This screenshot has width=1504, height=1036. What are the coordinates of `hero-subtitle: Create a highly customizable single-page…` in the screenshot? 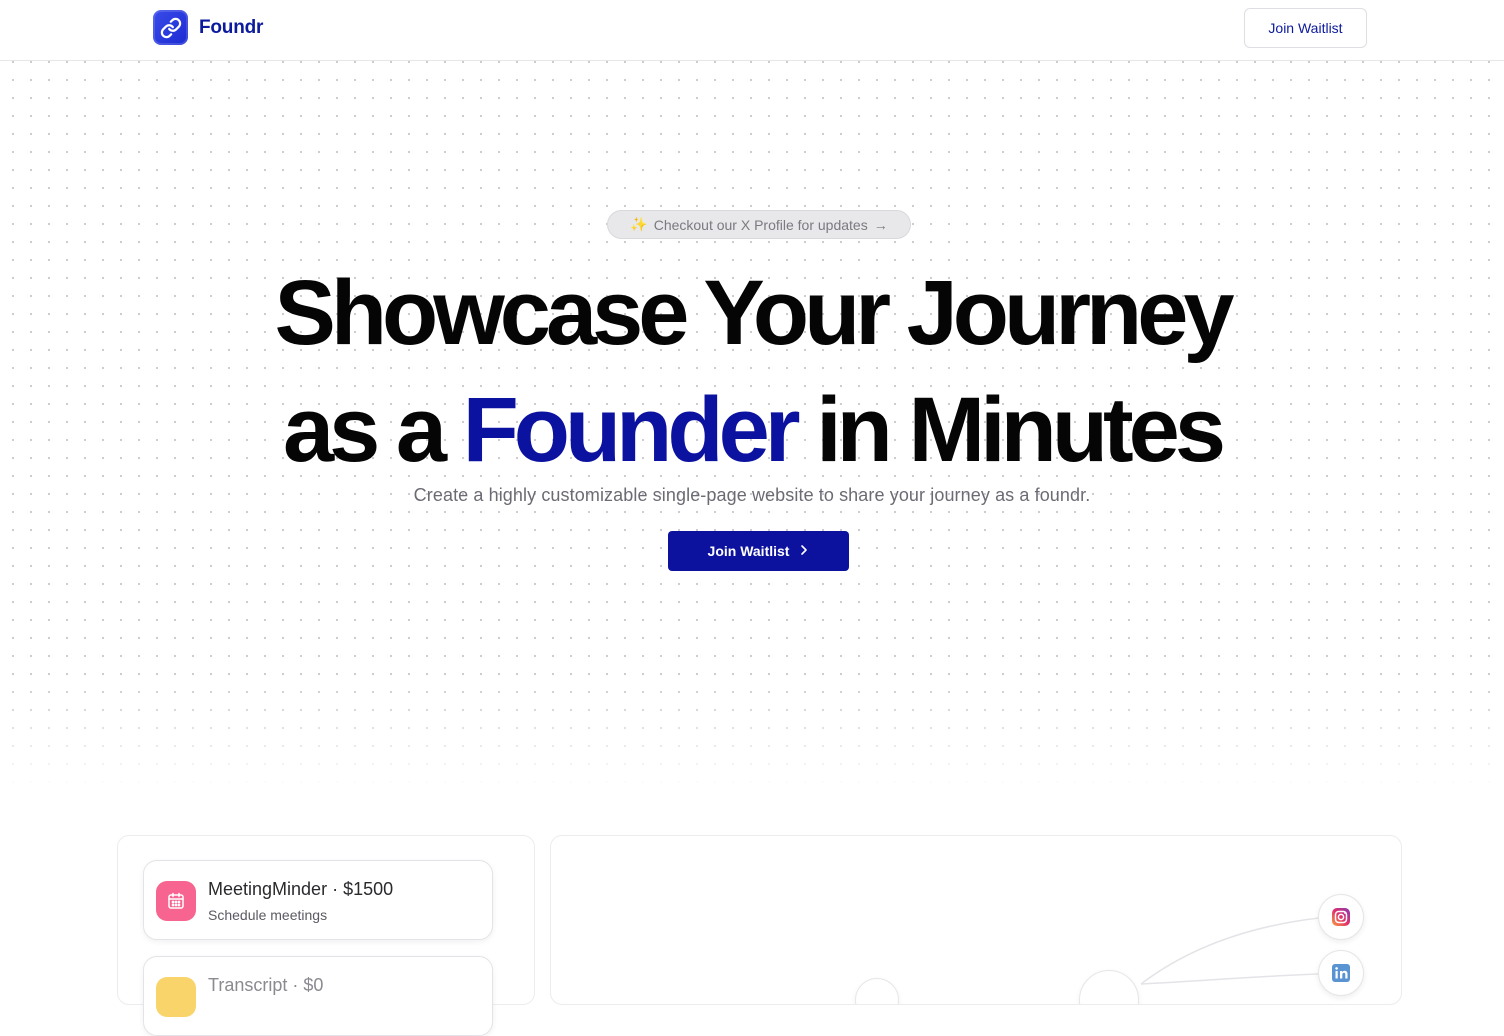 It's located at (752, 495).